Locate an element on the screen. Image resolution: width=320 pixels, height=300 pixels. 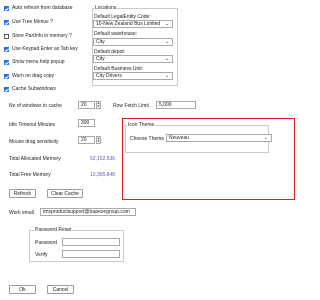
mouse-drag-input: 20 is located at coordinates (86, 140).